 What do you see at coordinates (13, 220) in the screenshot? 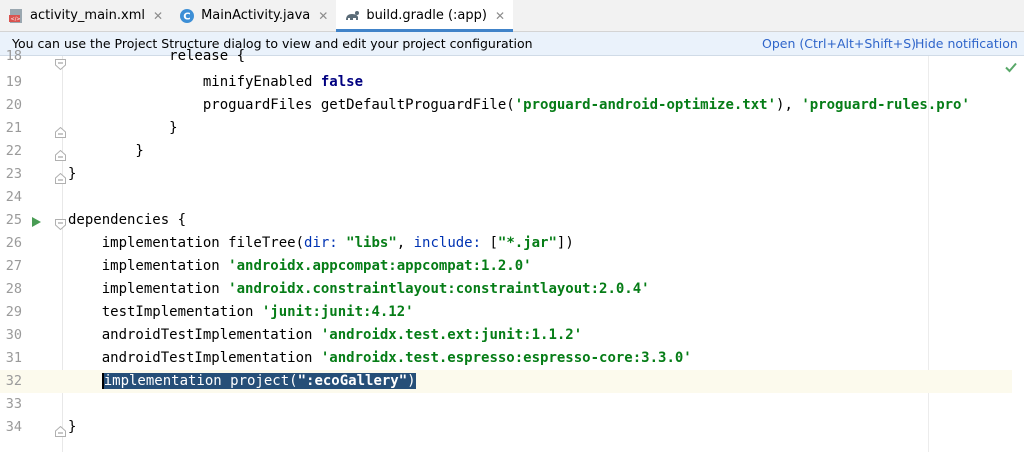
I see `line-number: 25` at bounding box center [13, 220].